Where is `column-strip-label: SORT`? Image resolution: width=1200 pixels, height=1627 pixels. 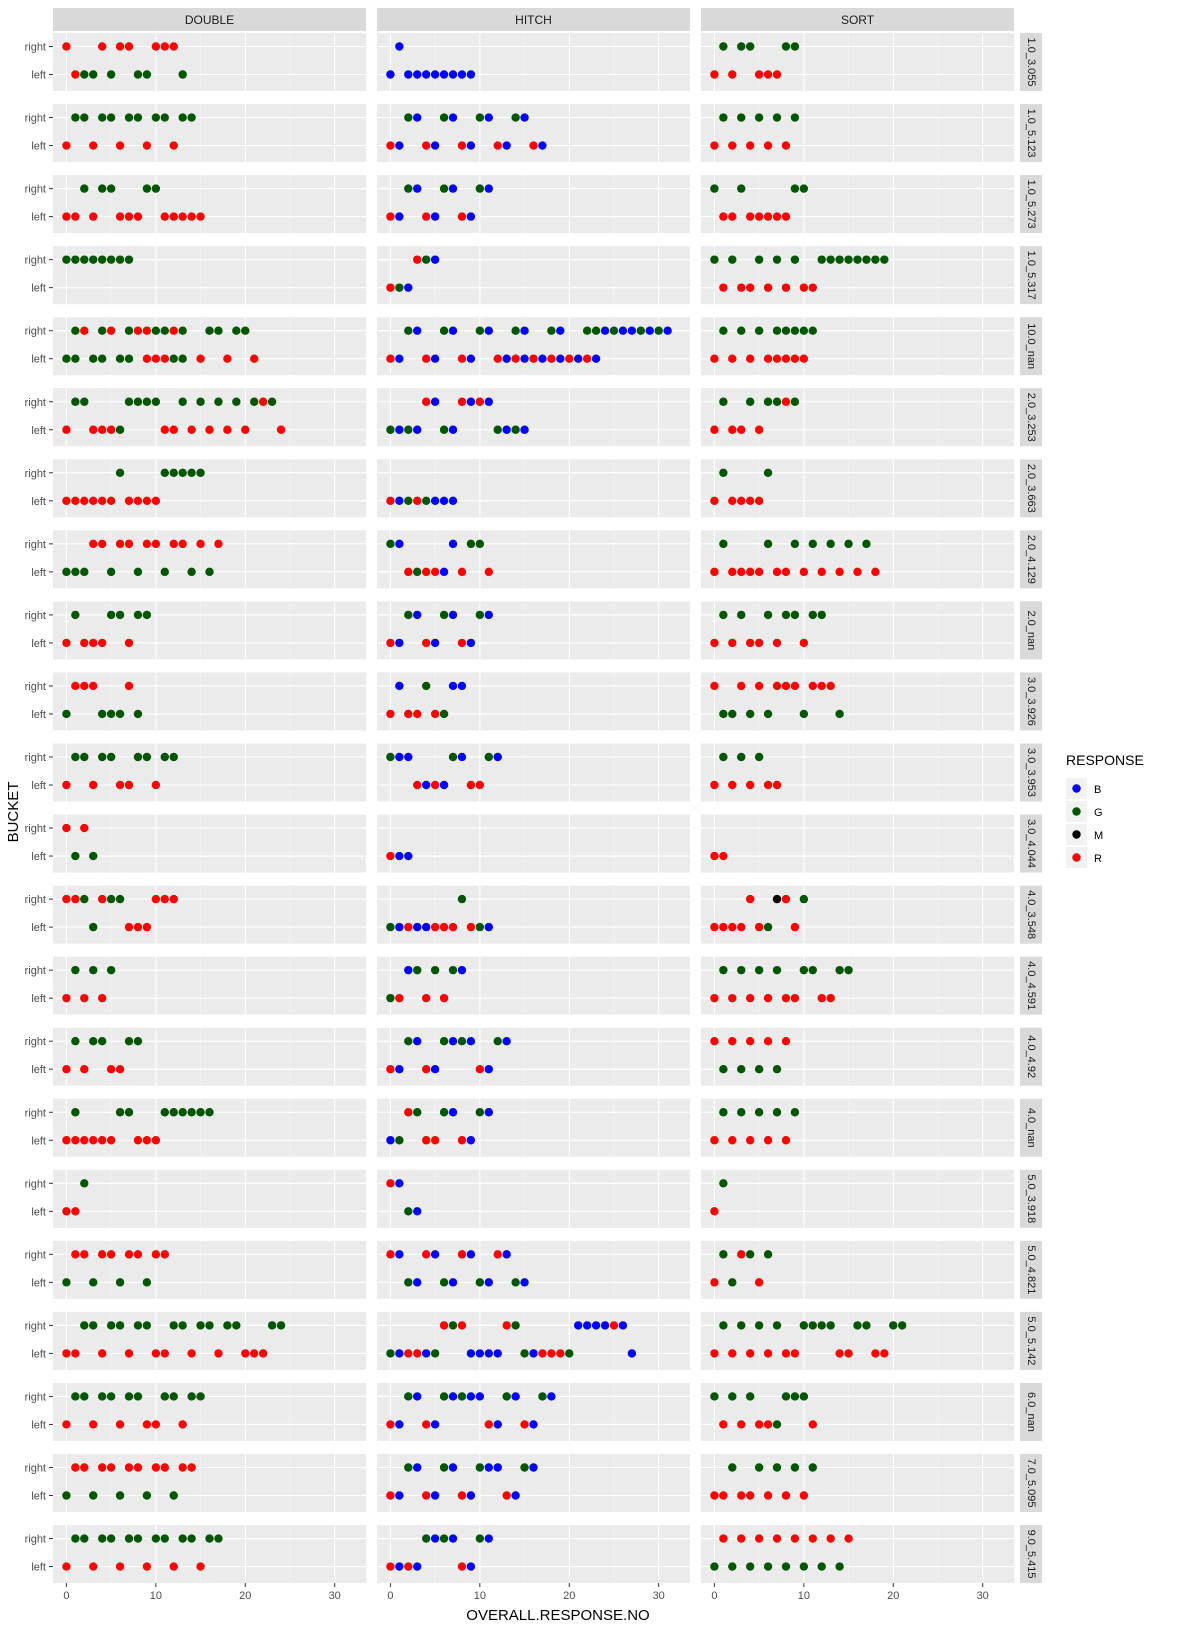 column-strip-label: SORT is located at coordinates (858, 20).